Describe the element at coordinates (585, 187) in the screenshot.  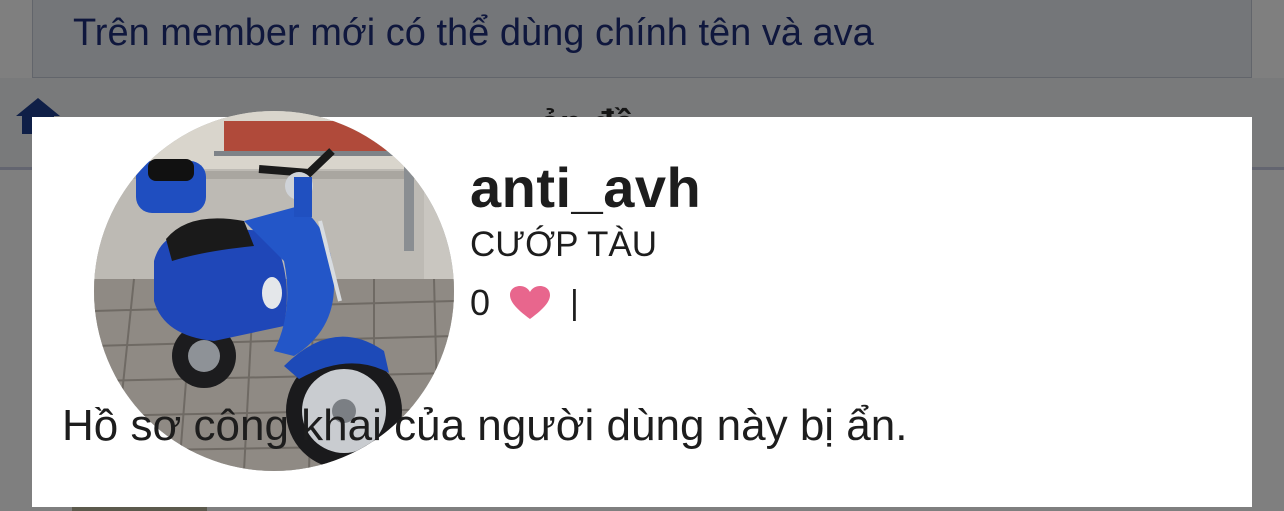
I see `username: anti_avh` at that location.